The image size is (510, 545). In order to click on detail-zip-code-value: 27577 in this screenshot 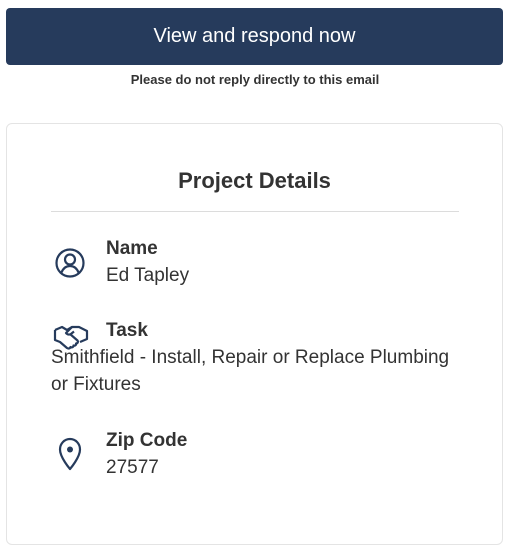, I will do `click(132, 467)`.